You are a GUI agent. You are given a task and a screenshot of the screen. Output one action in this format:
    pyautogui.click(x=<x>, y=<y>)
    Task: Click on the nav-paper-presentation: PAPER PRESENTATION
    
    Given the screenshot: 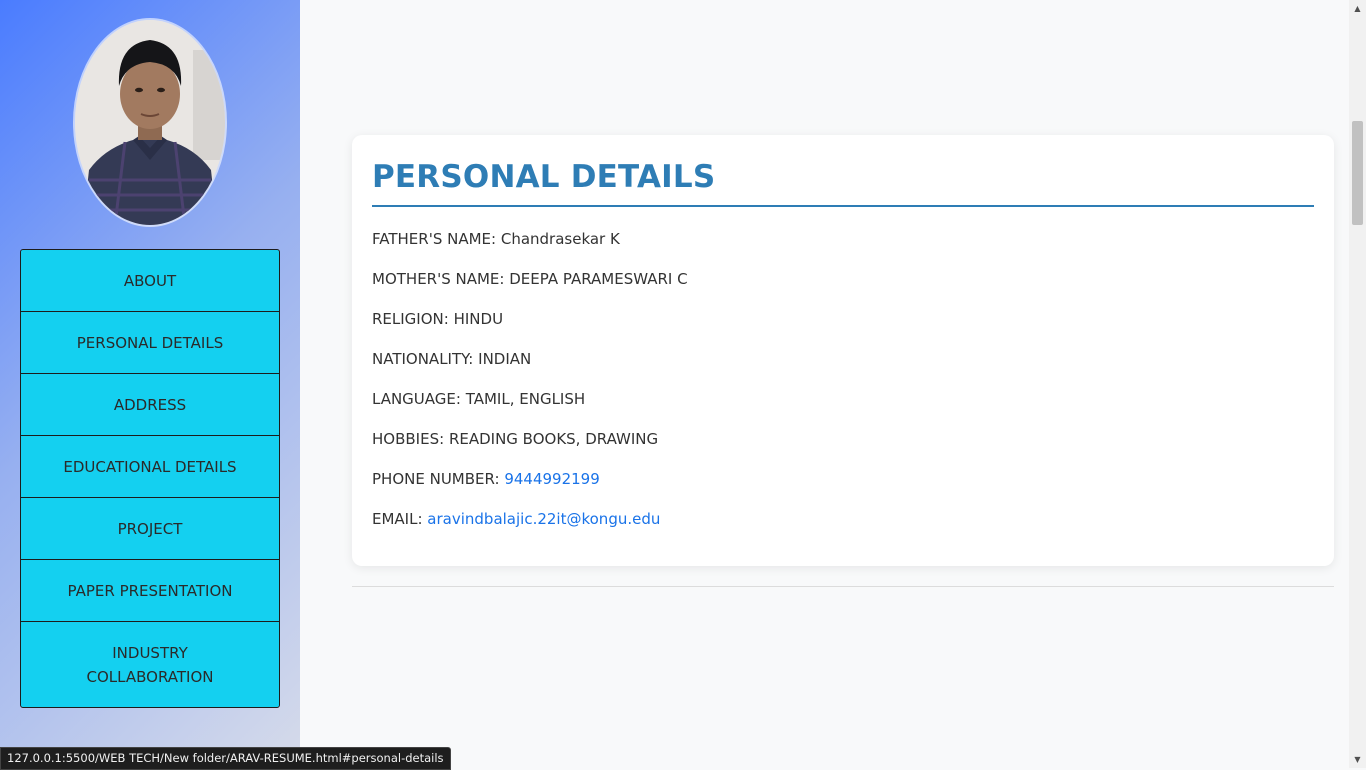 What is the action you would take?
    pyautogui.click(x=150, y=590)
    